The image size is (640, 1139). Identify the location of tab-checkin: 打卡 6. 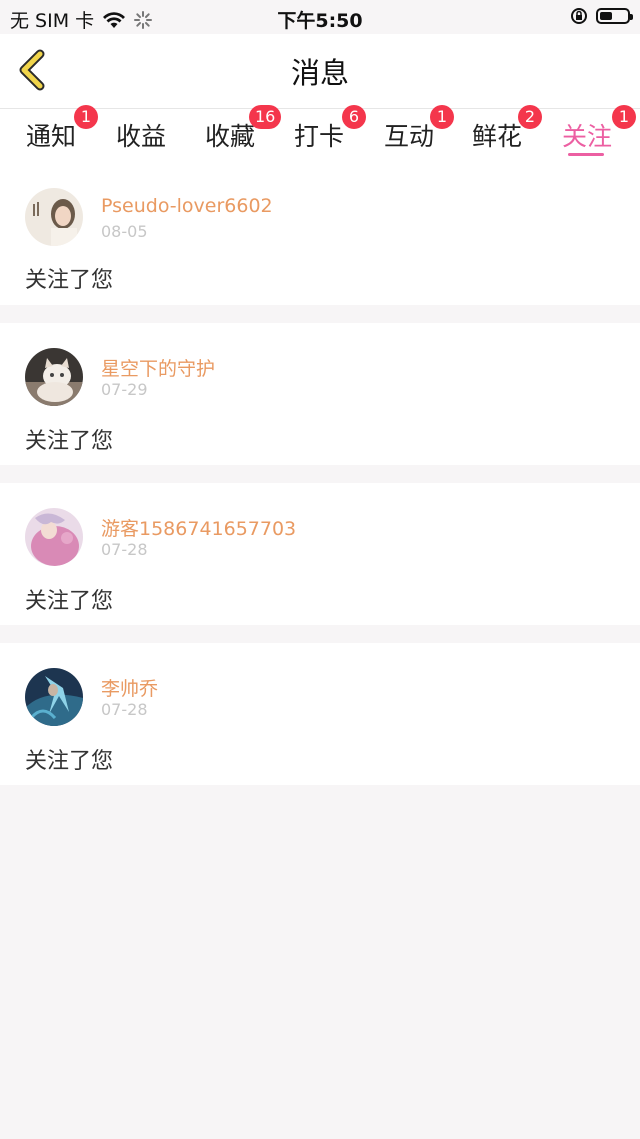
(330, 133).